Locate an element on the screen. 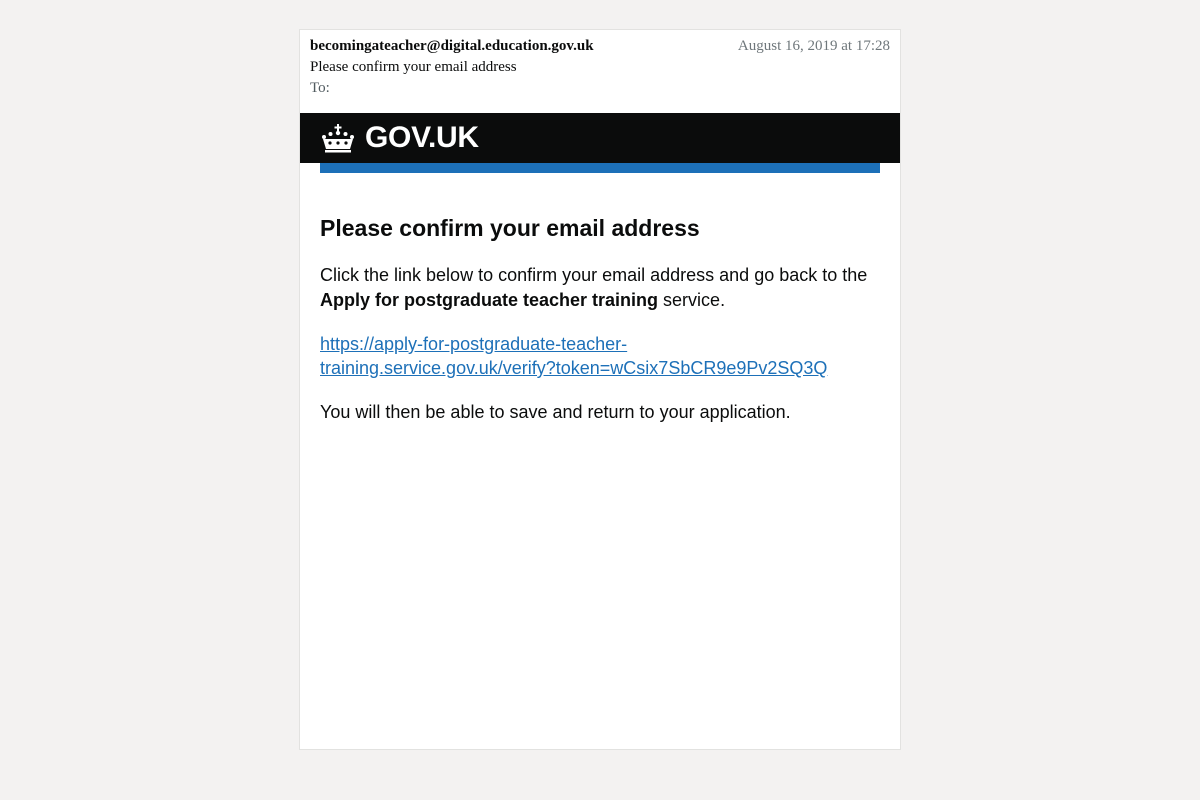  verify-link-line-1: https://apply-for-postgraduate-teacher- is located at coordinates (473, 344).